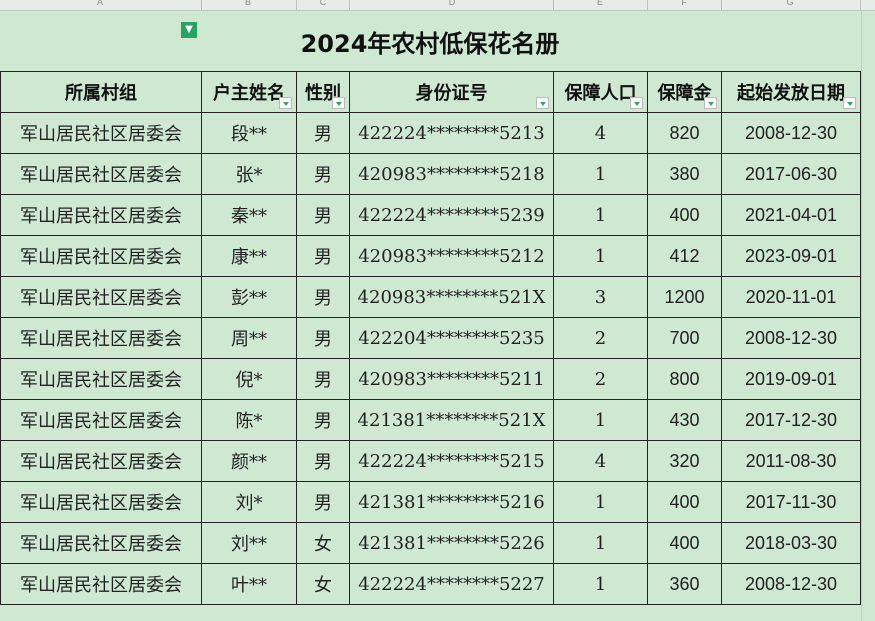 Image resolution: width=875 pixels, height=621 pixels. I want to click on column-letter-a: A, so click(100, 3).